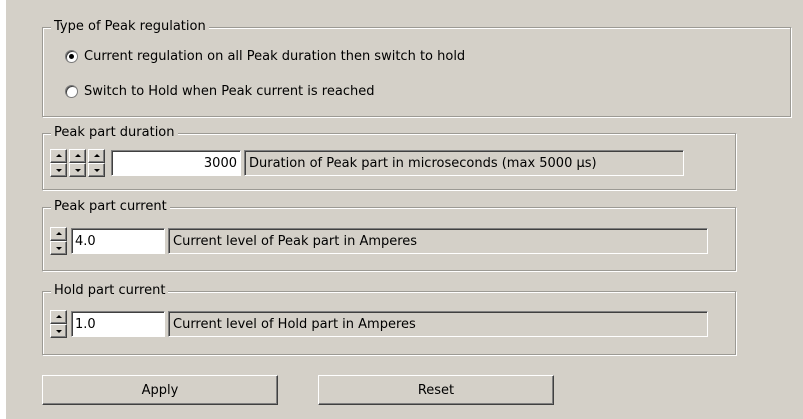 Image resolution: width=803 pixels, height=419 pixels. What do you see at coordinates (294, 324) in the screenshot?
I see `hold-current-description-text: Current level of Hold part in Amperes` at bounding box center [294, 324].